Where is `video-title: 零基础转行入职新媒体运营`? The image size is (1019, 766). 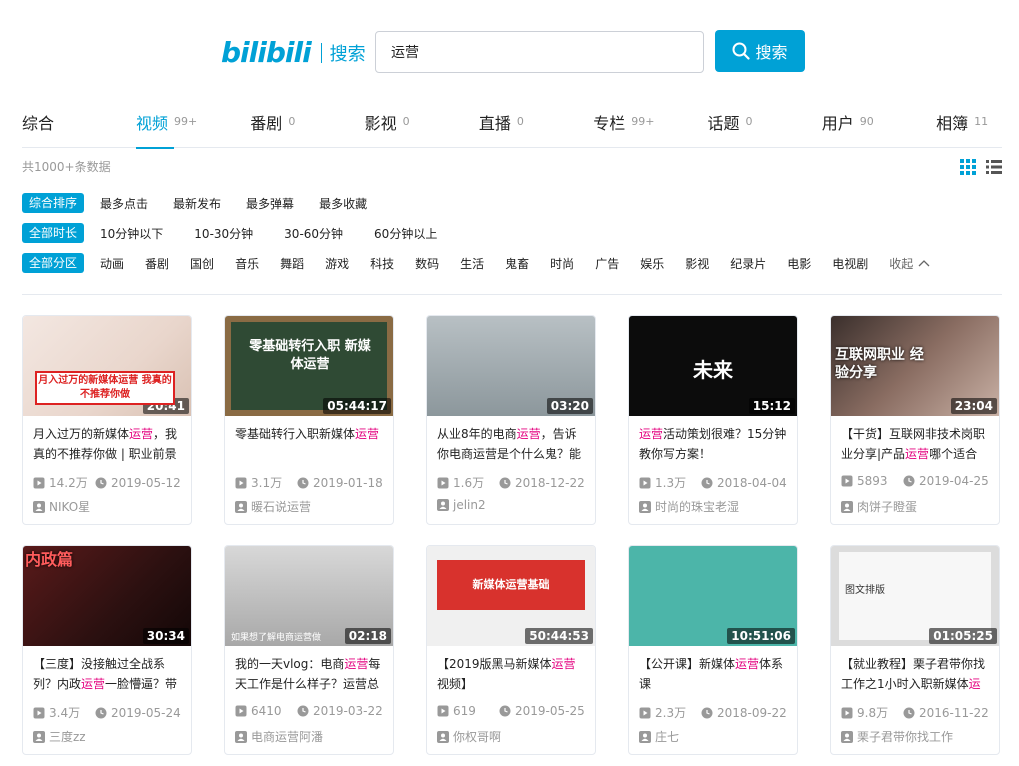 video-title: 零基础转行入职新媒体运营 is located at coordinates (310, 445).